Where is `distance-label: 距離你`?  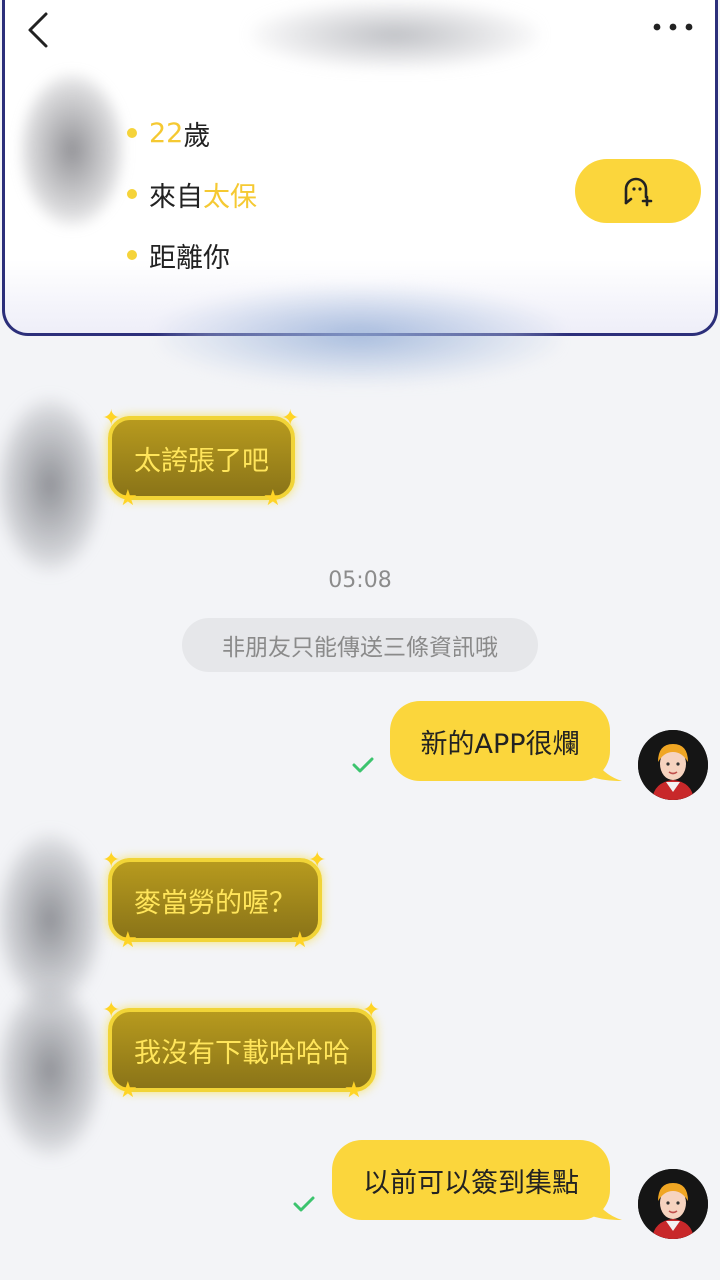 distance-label: 距離你 is located at coordinates (189, 258).